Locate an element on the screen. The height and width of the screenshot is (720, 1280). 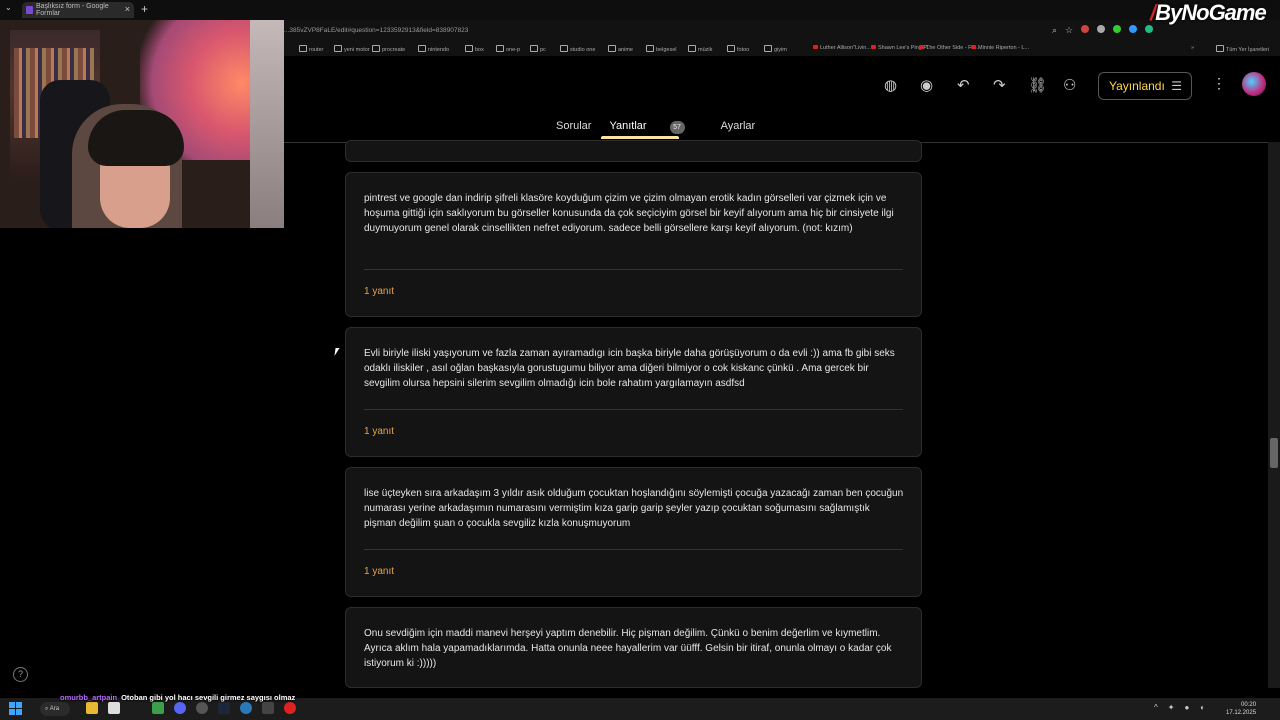
add-collaborator-icon: ⚇ is located at coordinates (1069, 85).